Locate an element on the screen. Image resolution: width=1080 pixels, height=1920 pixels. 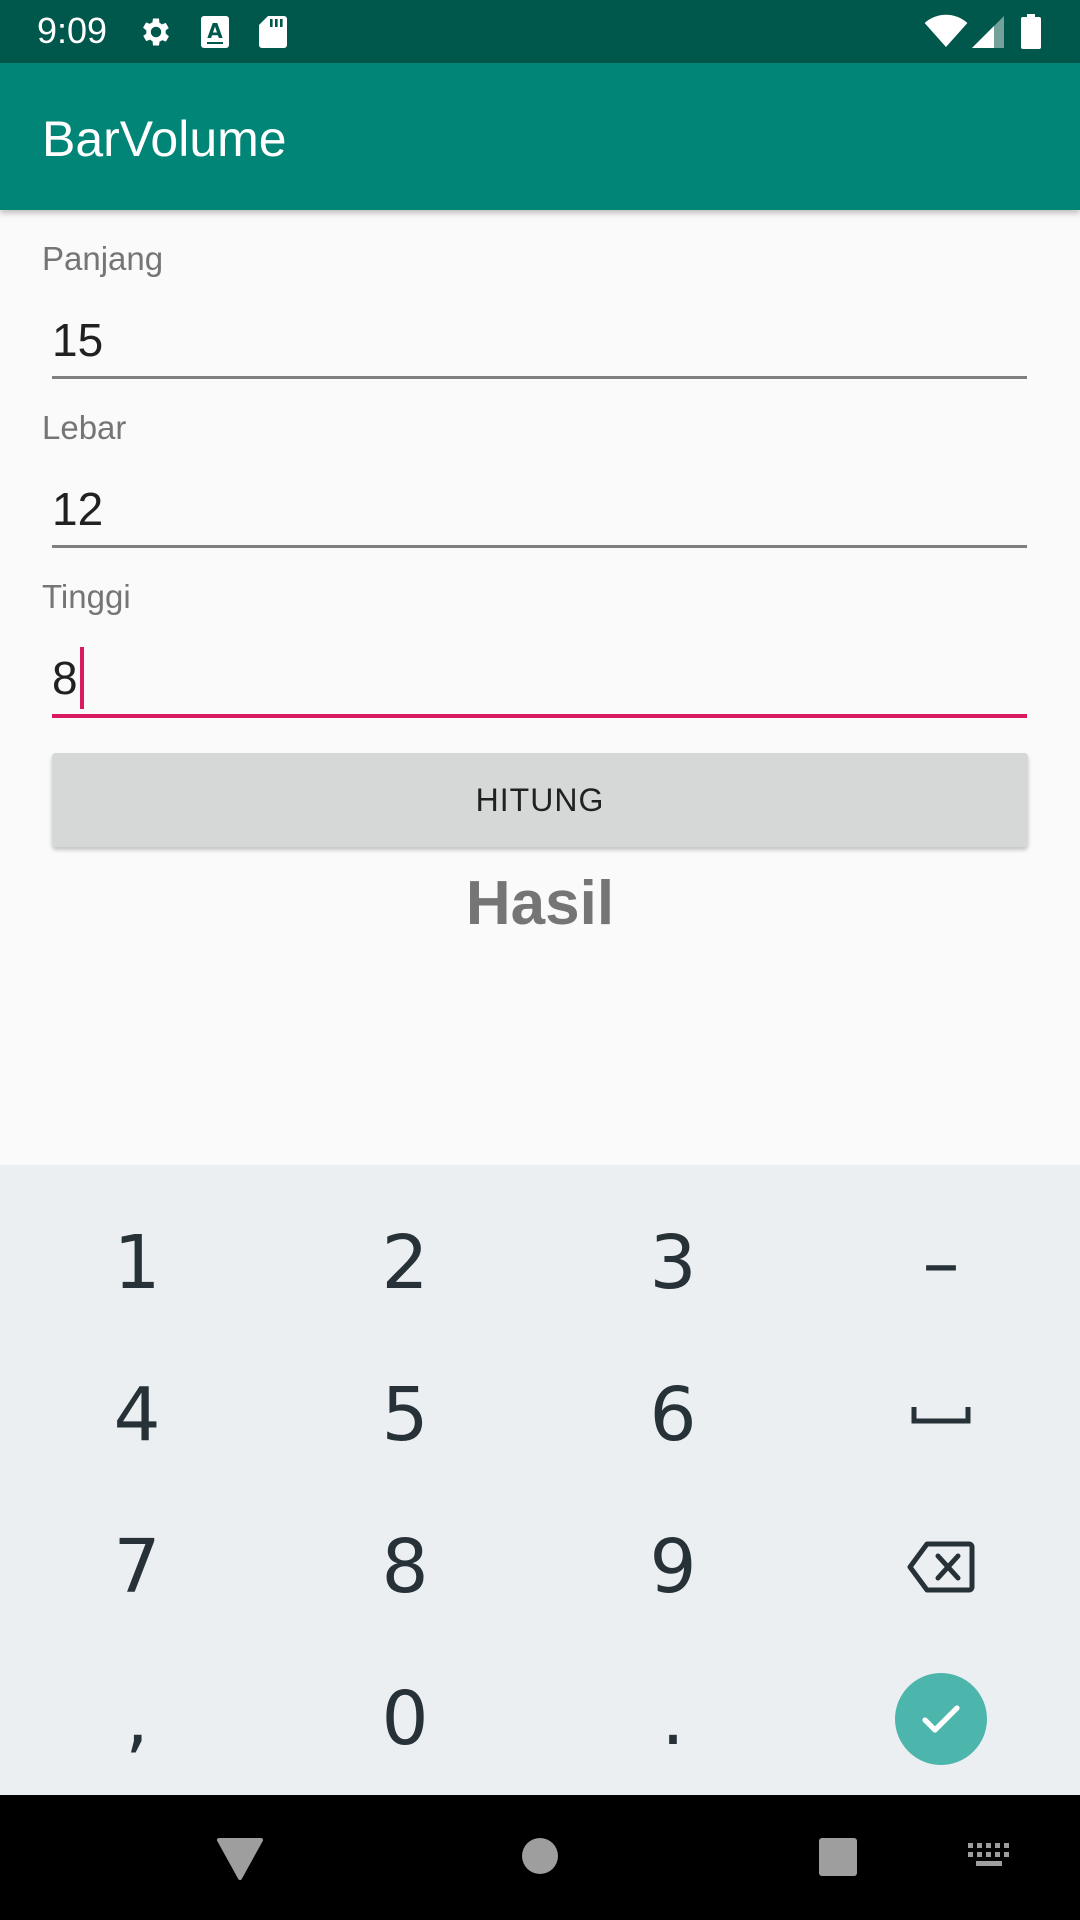
battery-icon is located at coordinates (1031, 34).